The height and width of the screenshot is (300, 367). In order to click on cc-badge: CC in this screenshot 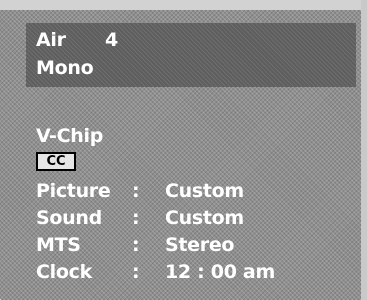, I will do `click(56, 161)`.